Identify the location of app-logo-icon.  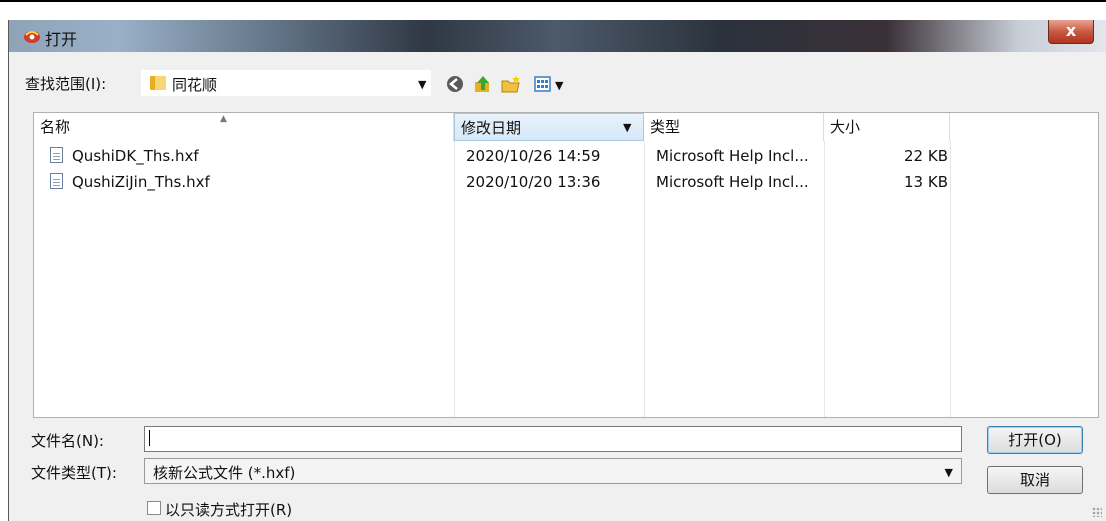
(32, 37).